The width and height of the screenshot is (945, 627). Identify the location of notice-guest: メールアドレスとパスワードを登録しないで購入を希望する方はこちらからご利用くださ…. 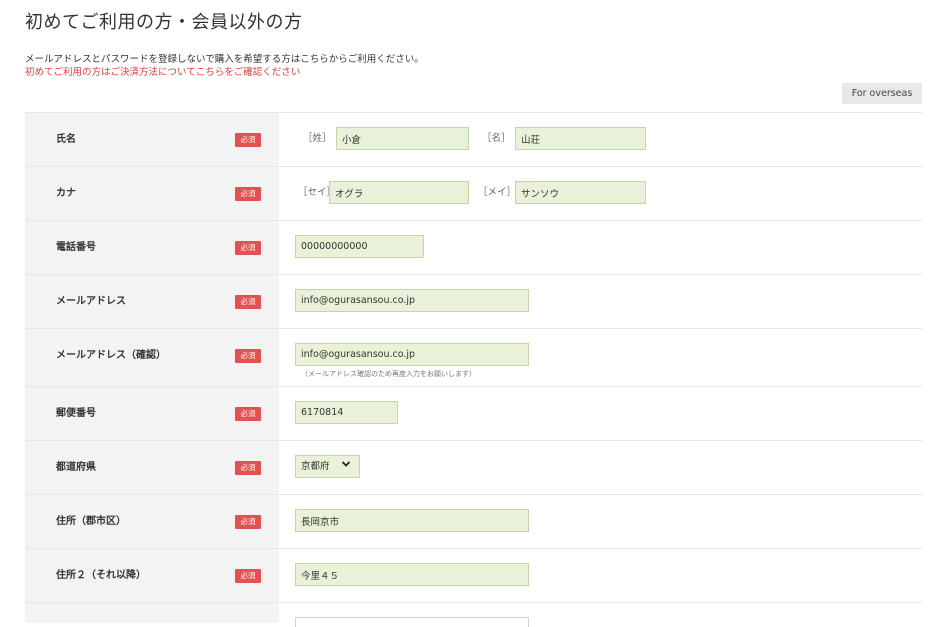
(224, 59).